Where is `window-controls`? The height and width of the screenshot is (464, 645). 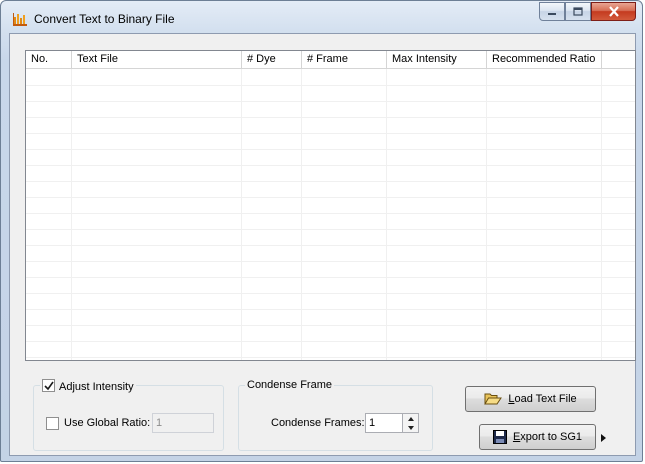 window-controls is located at coordinates (587, 12).